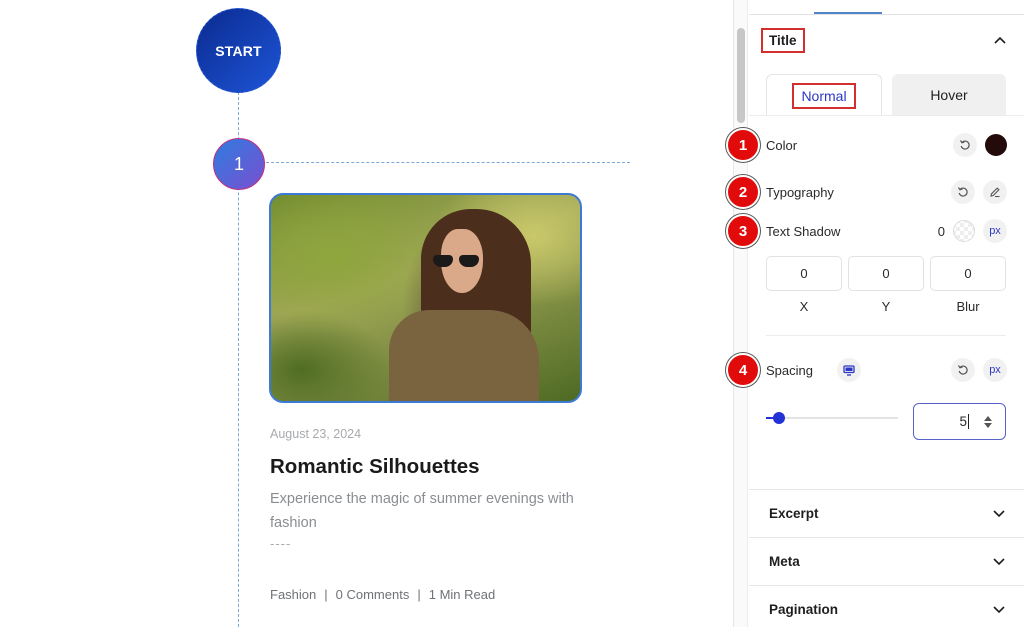  What do you see at coordinates (886, 273) in the screenshot?
I see `shadow-y-input: 0` at bounding box center [886, 273].